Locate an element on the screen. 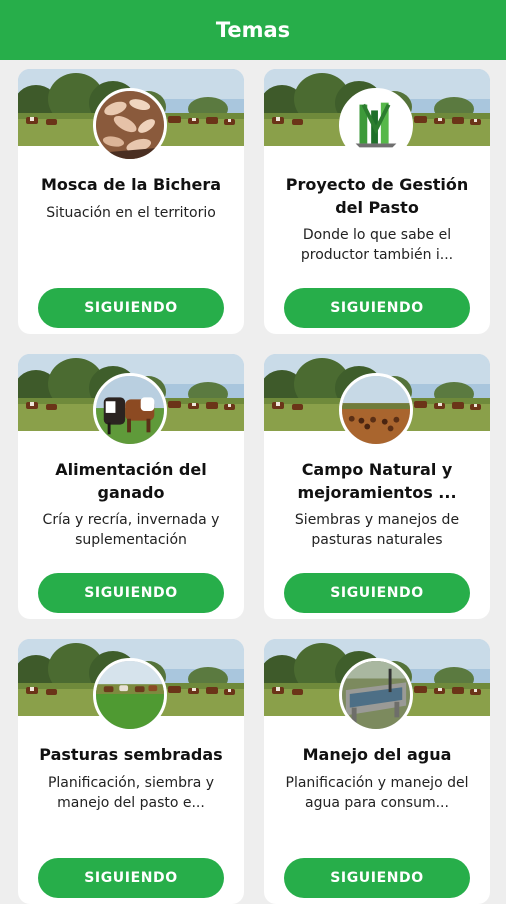 The image size is (506, 904). card-title: Pasturas sembradas is located at coordinates (131, 754).